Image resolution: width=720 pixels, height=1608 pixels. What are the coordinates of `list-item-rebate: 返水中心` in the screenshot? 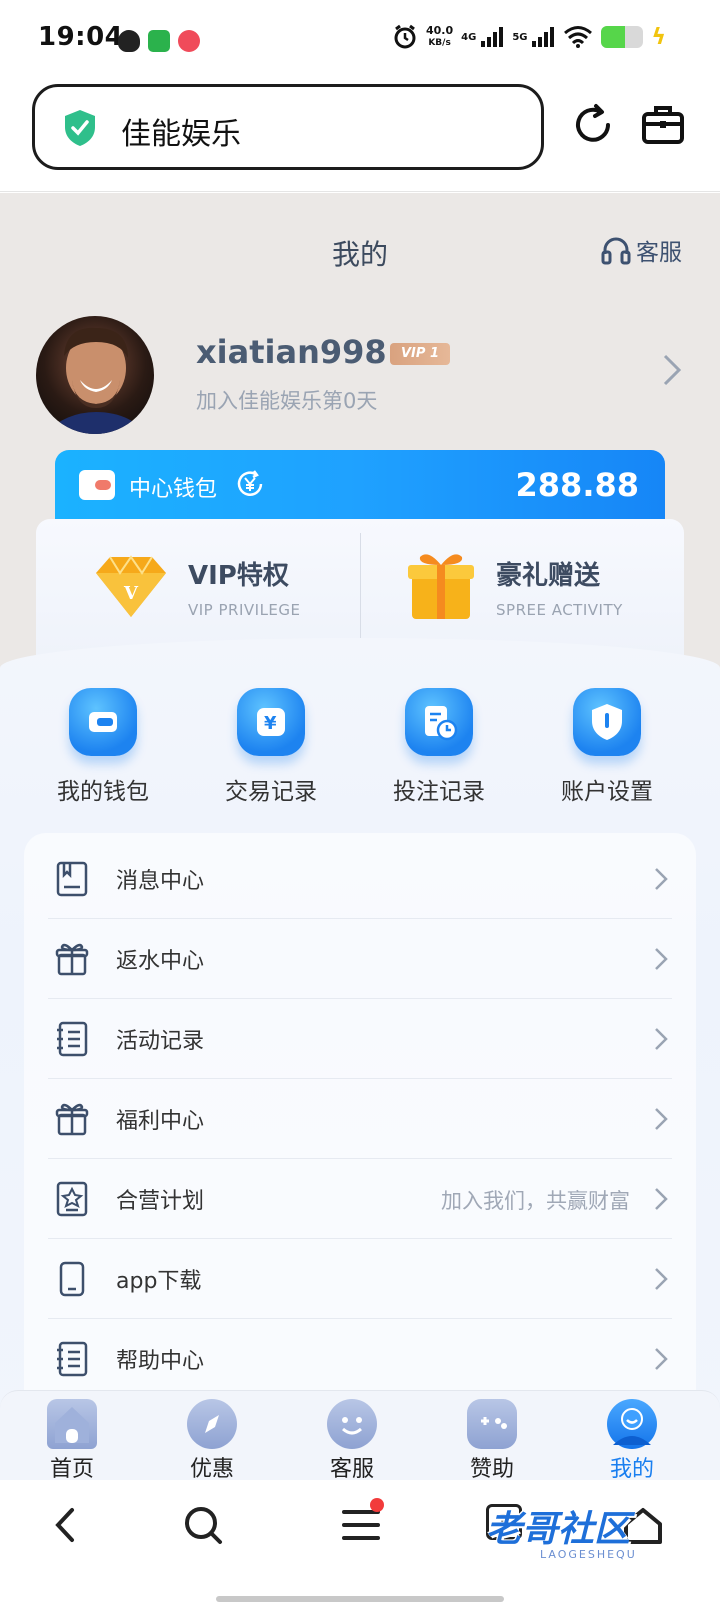 It's located at (360, 959).